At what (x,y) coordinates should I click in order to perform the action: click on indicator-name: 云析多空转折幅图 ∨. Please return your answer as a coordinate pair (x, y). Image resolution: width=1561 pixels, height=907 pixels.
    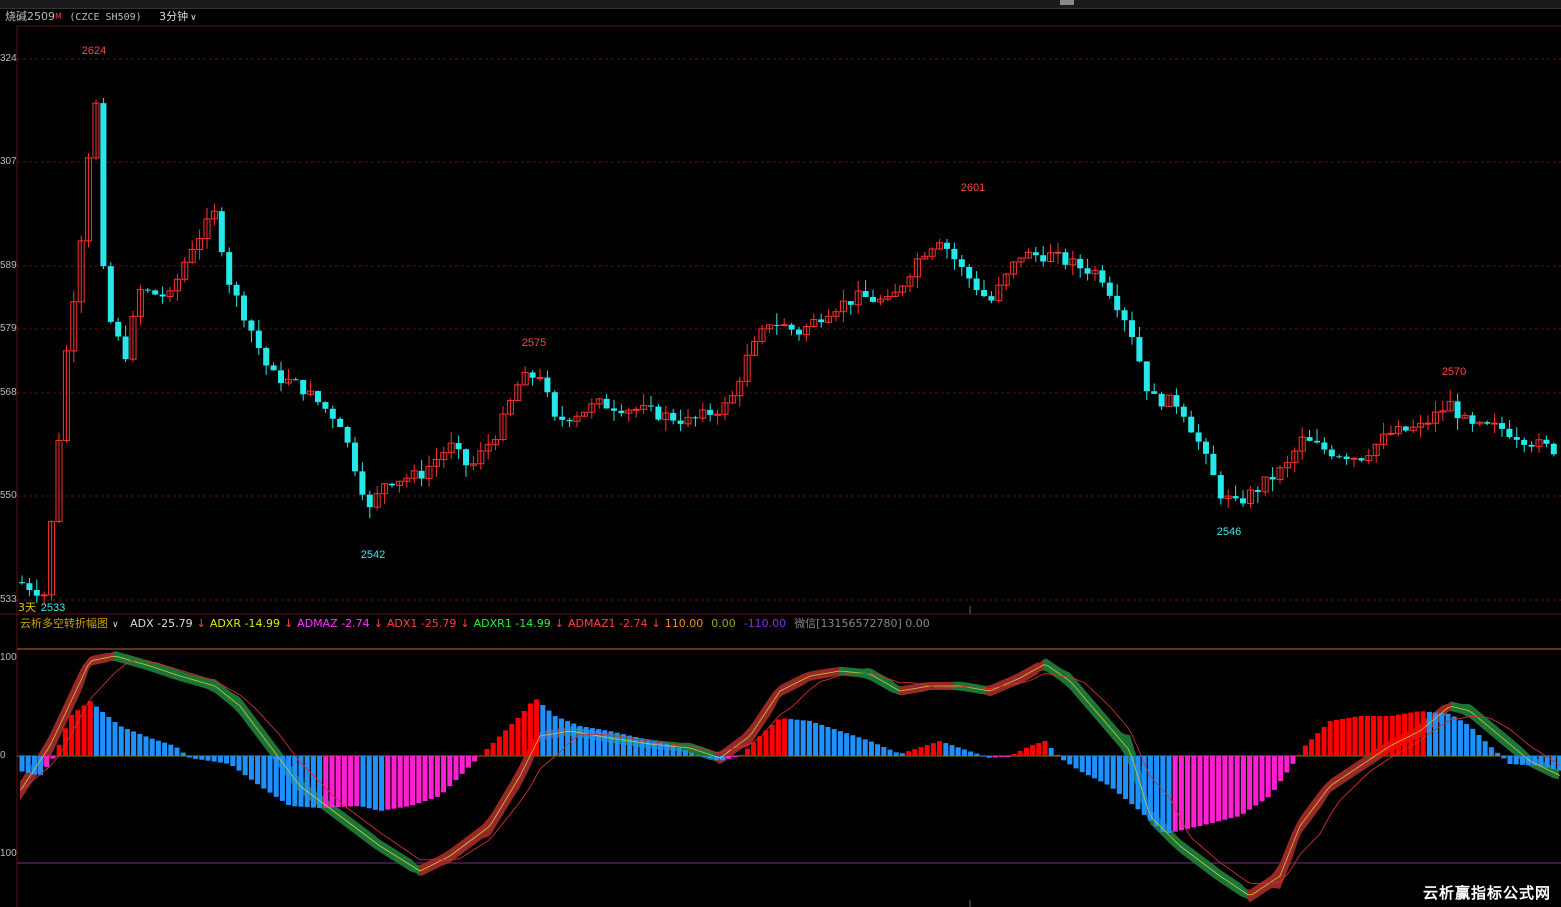
    Looking at the image, I should click on (71, 623).